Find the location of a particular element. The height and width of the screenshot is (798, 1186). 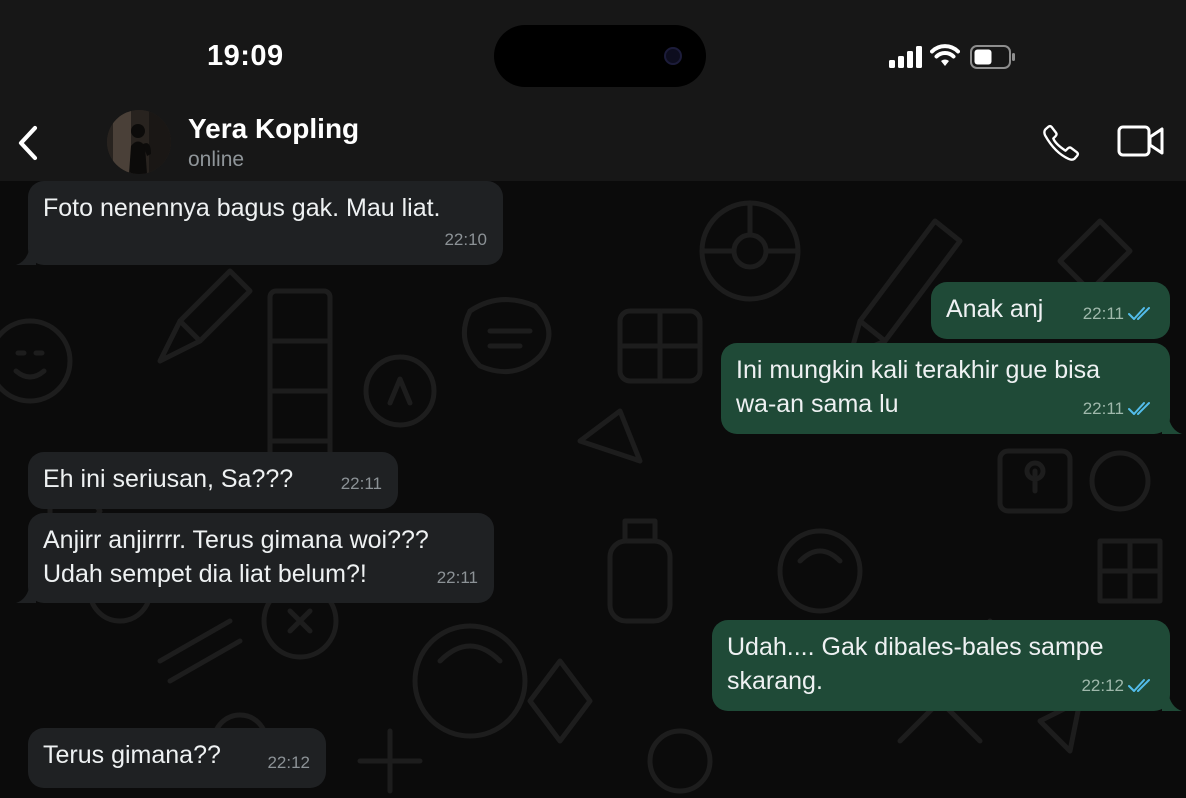

message-incoming: Foto nenennya bagus gak. Mau liat. 22:10 is located at coordinates (259, 223).